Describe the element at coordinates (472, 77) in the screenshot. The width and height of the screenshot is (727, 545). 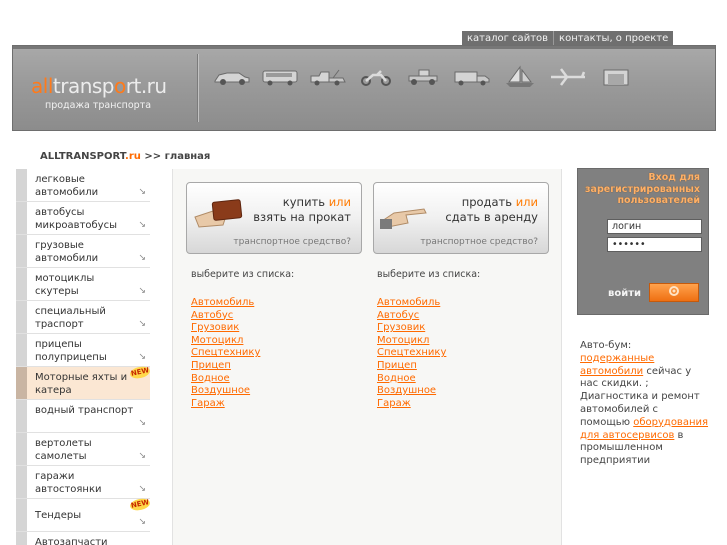
I see `trailer-icon` at that location.